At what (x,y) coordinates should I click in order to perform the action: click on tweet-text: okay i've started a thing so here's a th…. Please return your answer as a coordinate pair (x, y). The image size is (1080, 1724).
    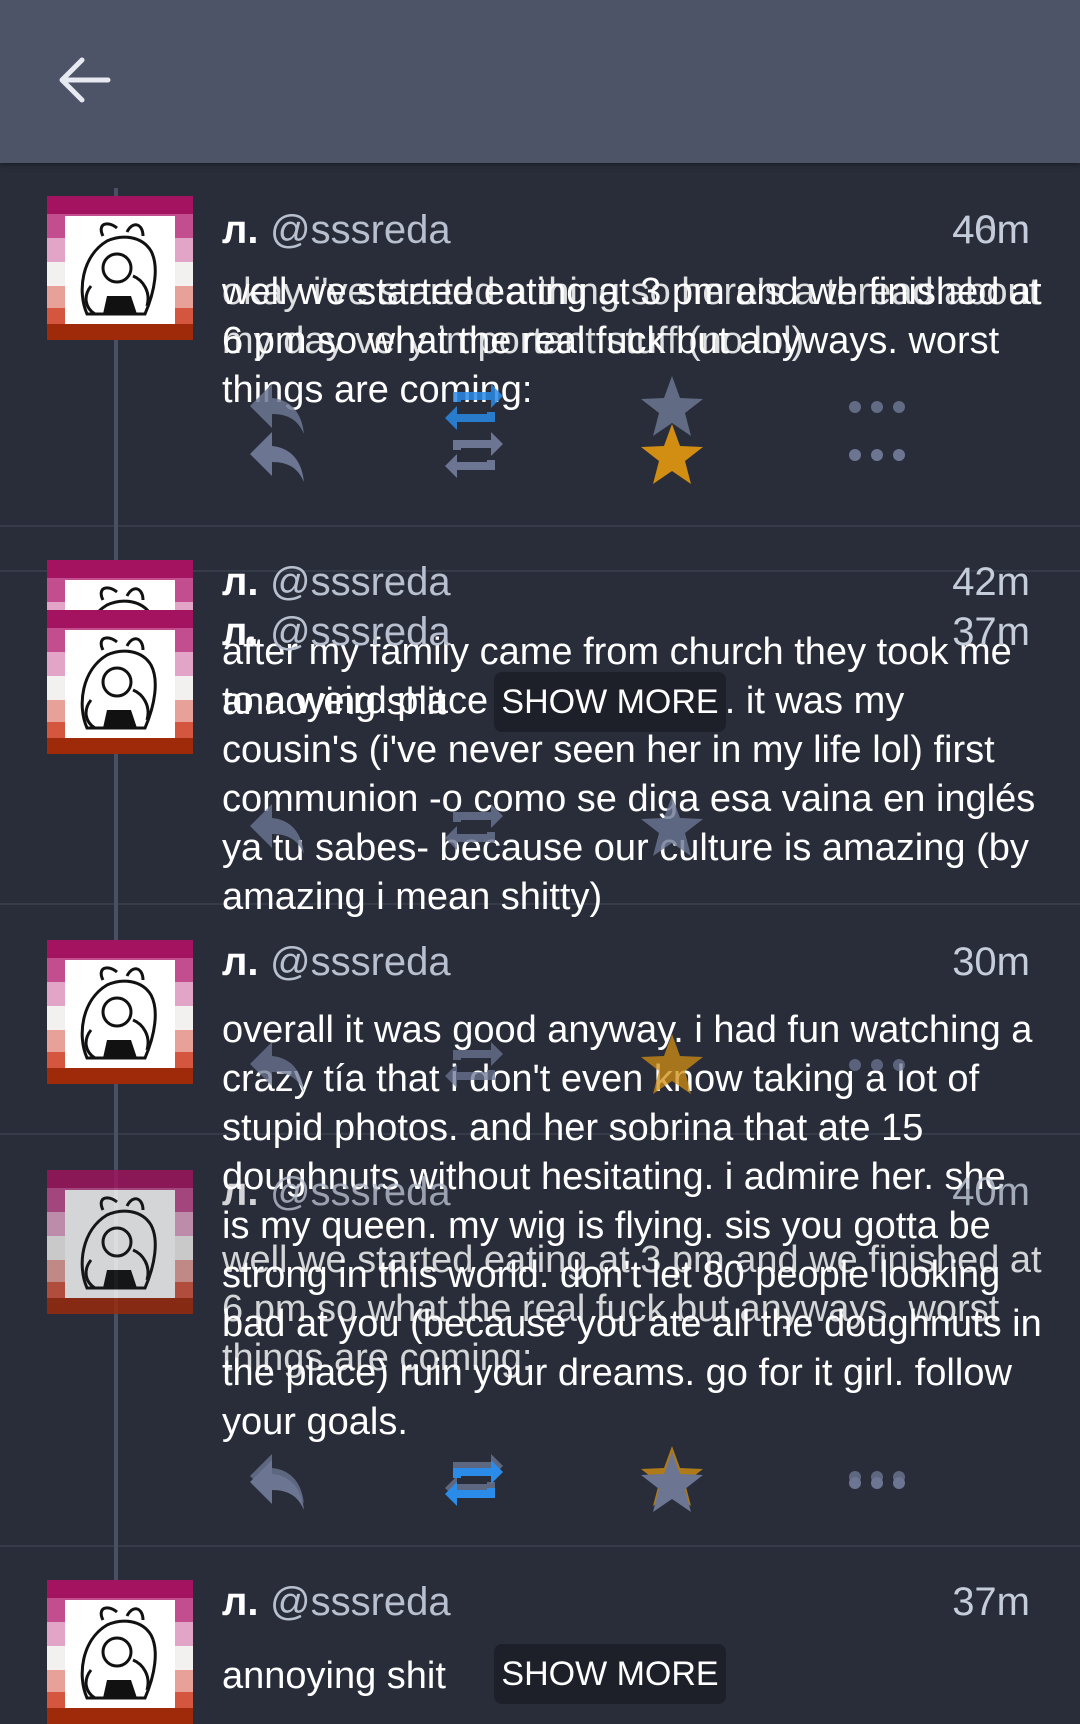
    Looking at the image, I should click on (631, 316).